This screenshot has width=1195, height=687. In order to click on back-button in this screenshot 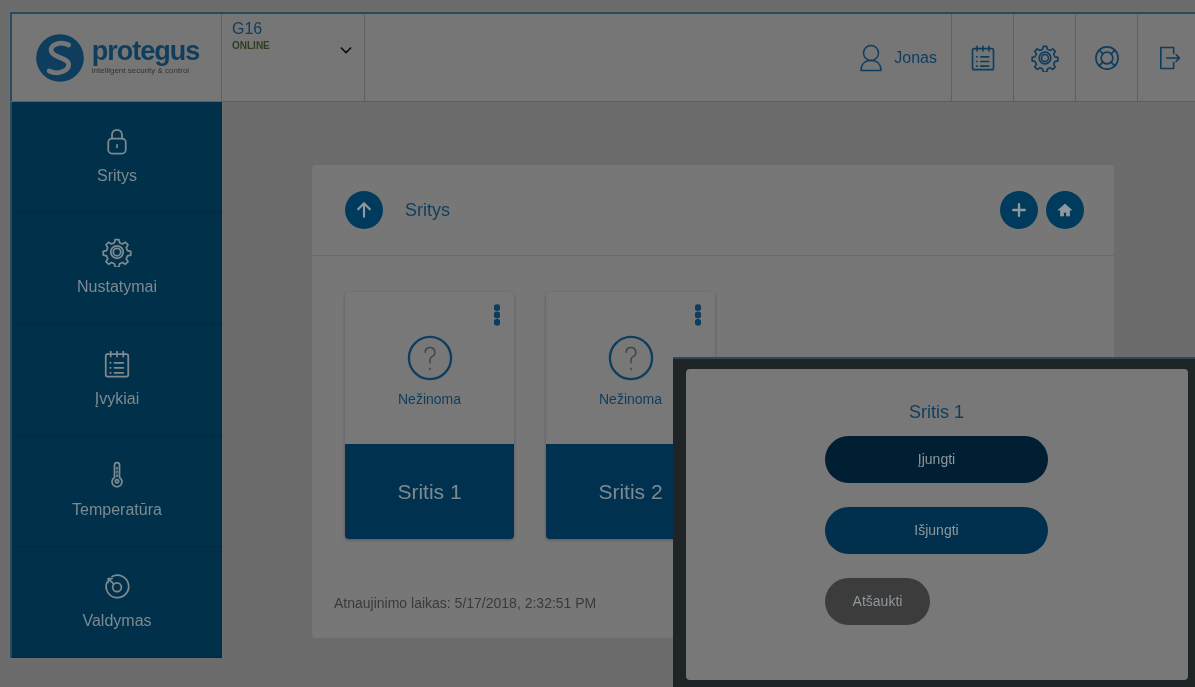, I will do `click(364, 210)`.